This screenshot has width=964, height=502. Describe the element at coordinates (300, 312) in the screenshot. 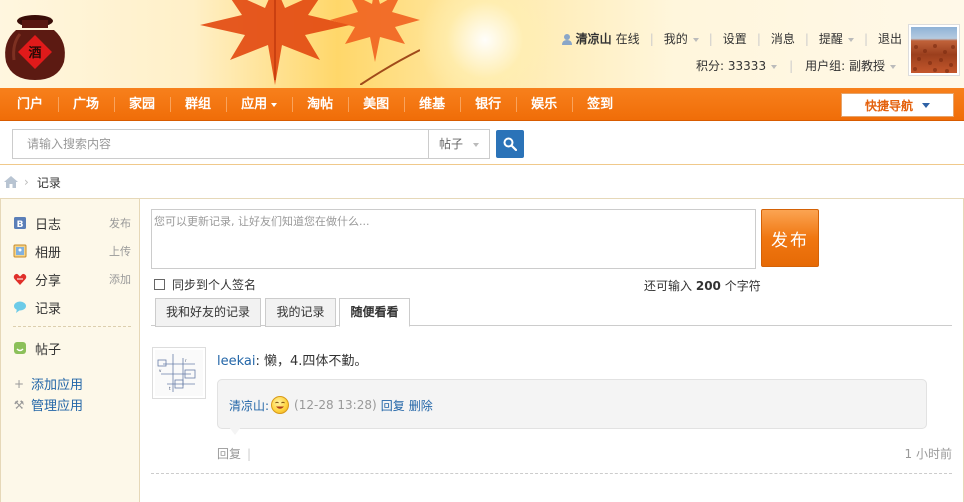

I see `tab-my-records: 我的记录` at that location.